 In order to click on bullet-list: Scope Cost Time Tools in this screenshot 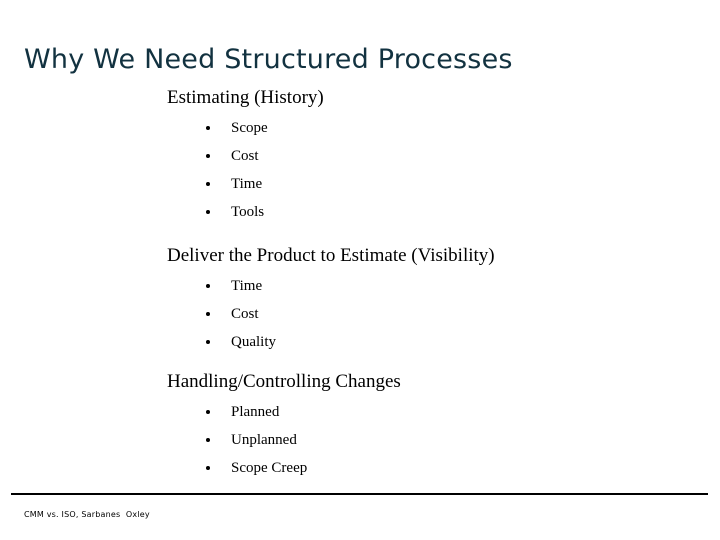, I will do `click(427, 170)`.